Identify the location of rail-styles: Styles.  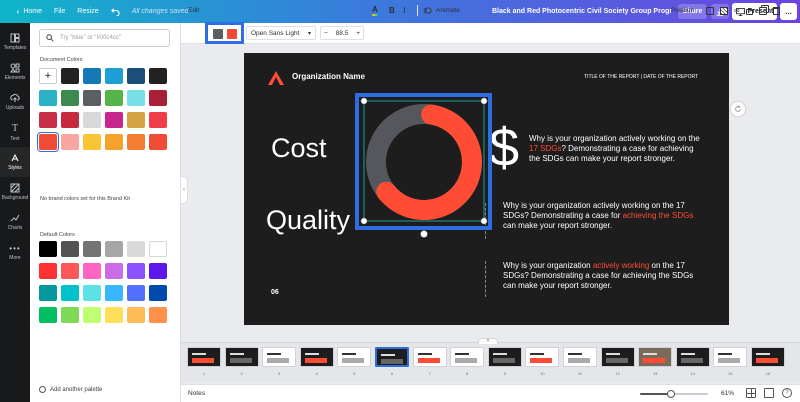
(15, 162).